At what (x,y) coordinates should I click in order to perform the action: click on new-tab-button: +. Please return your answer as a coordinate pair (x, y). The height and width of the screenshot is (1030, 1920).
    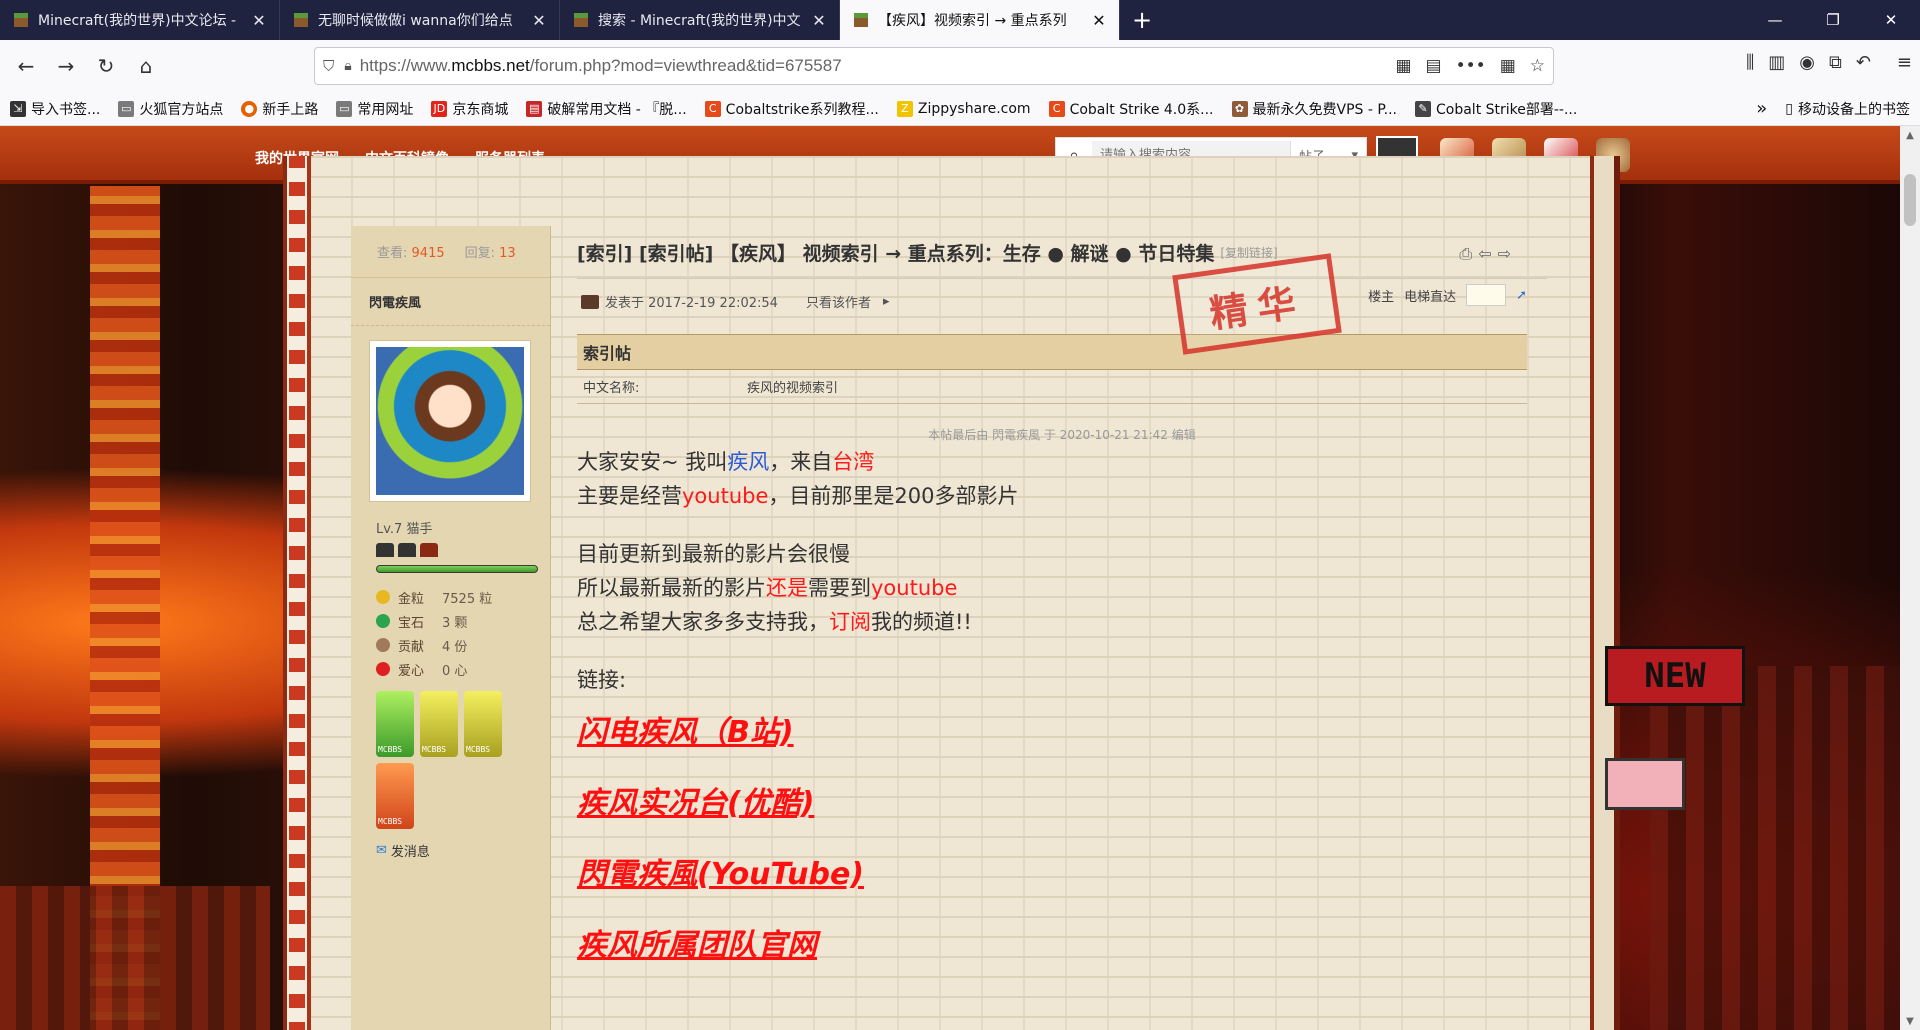
    Looking at the image, I should click on (1142, 20).